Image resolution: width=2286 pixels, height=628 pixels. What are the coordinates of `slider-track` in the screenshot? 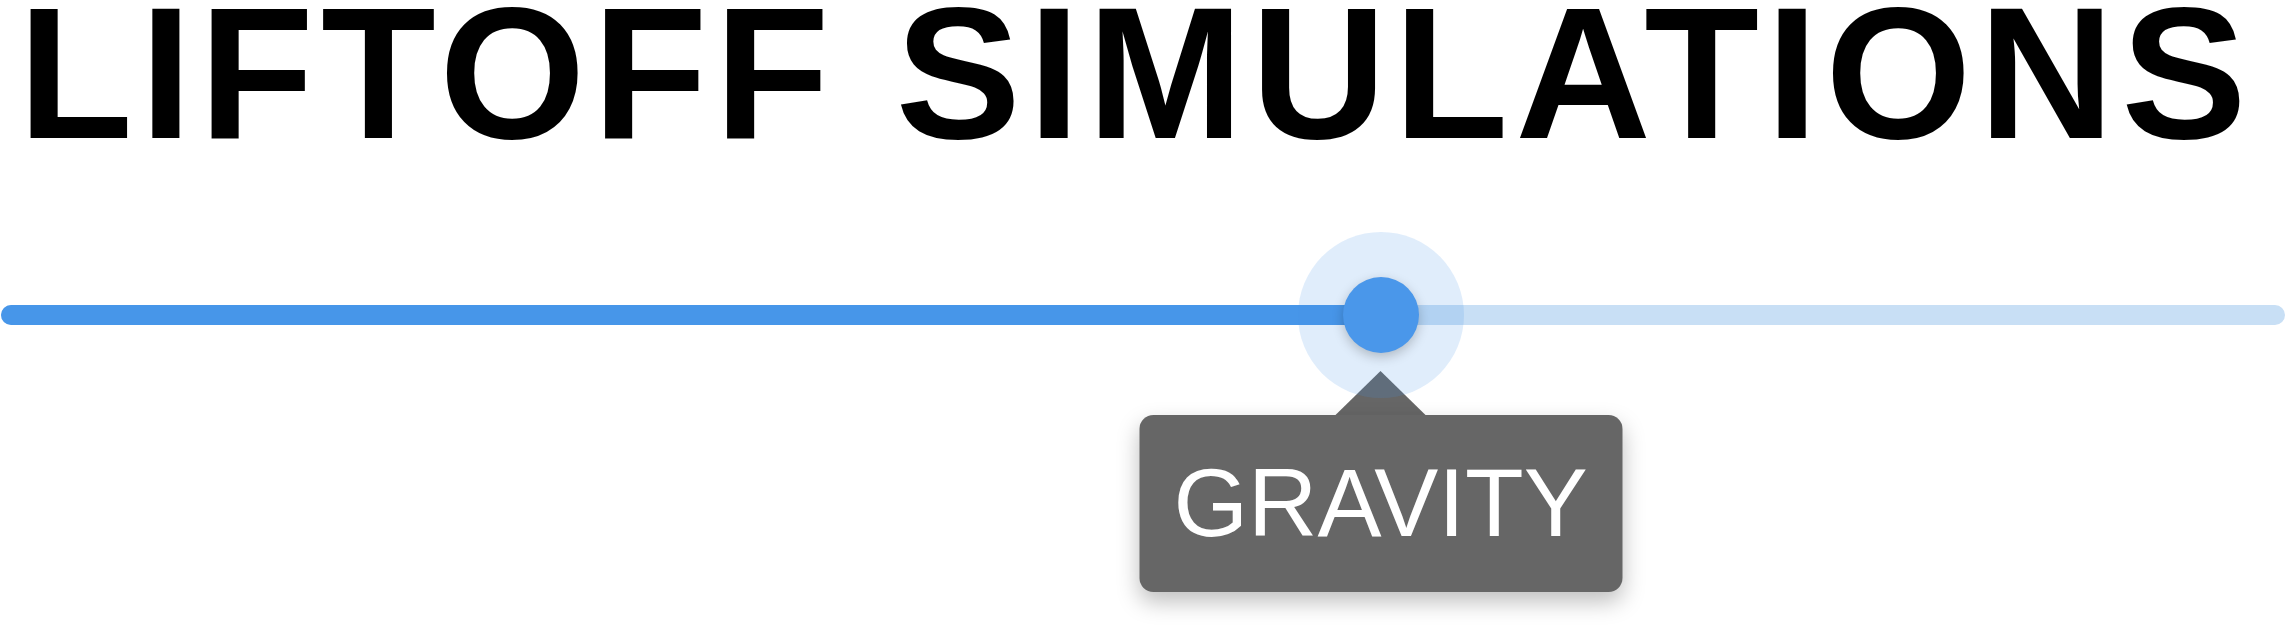 It's located at (1143, 314).